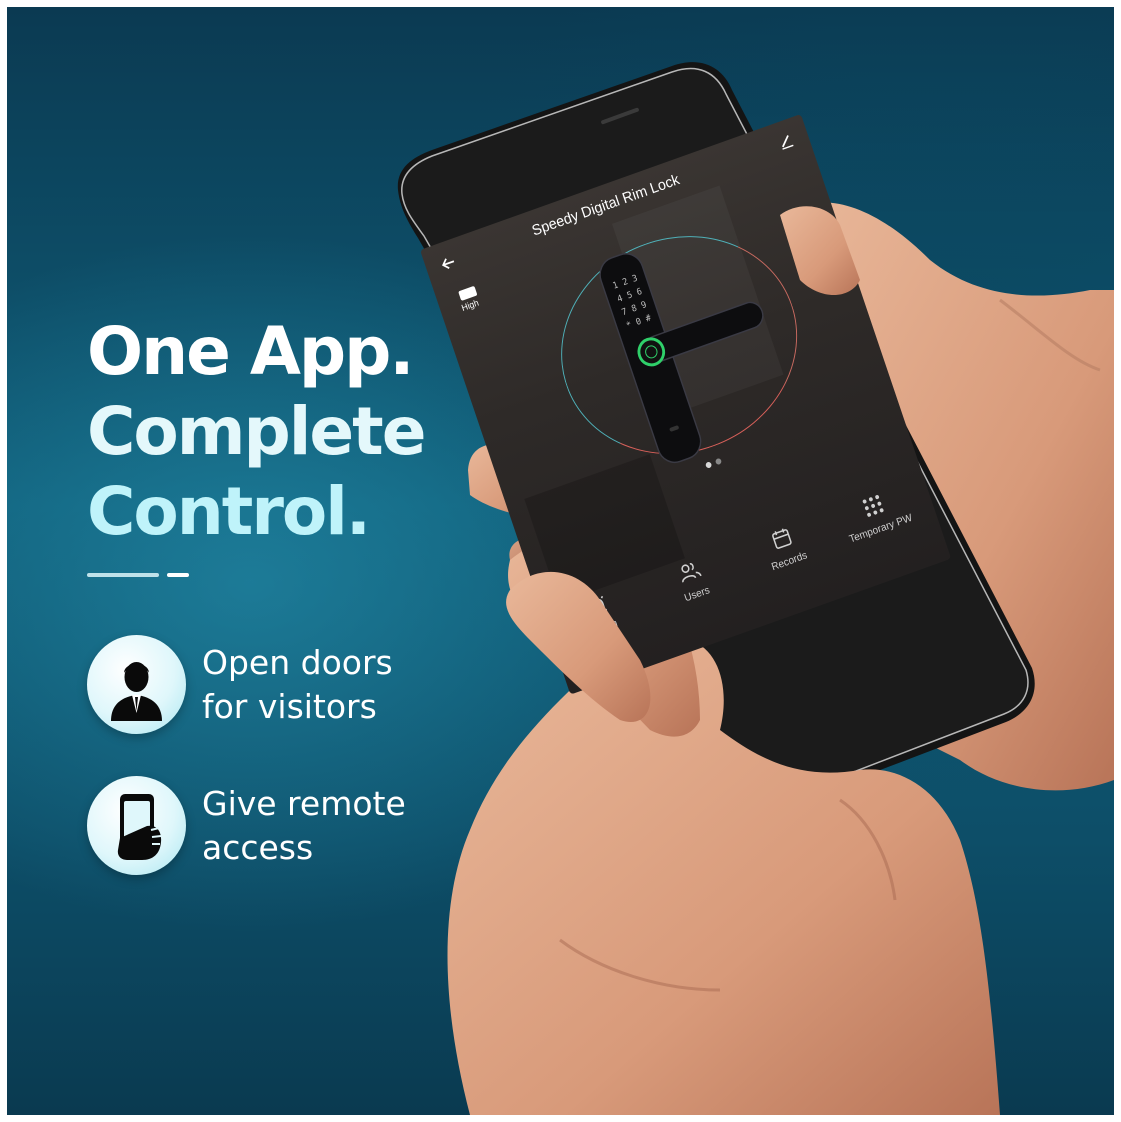 This screenshot has height=1122, width=1121. I want to click on nav-records: Records, so click(786, 552).